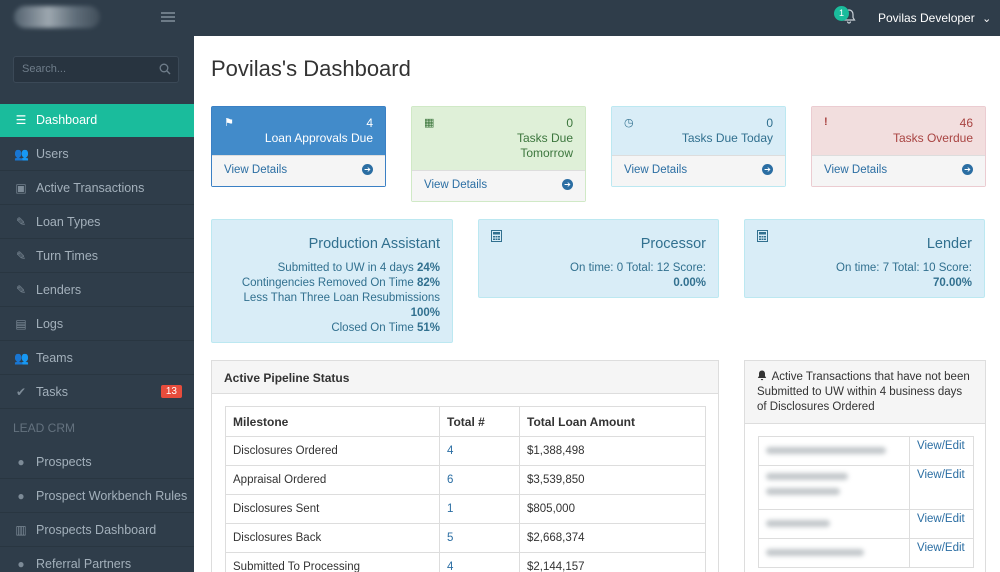 Image resolution: width=1000 pixels, height=572 pixels. What do you see at coordinates (479, 538) in the screenshot?
I see `total-cell: 5` at bounding box center [479, 538].